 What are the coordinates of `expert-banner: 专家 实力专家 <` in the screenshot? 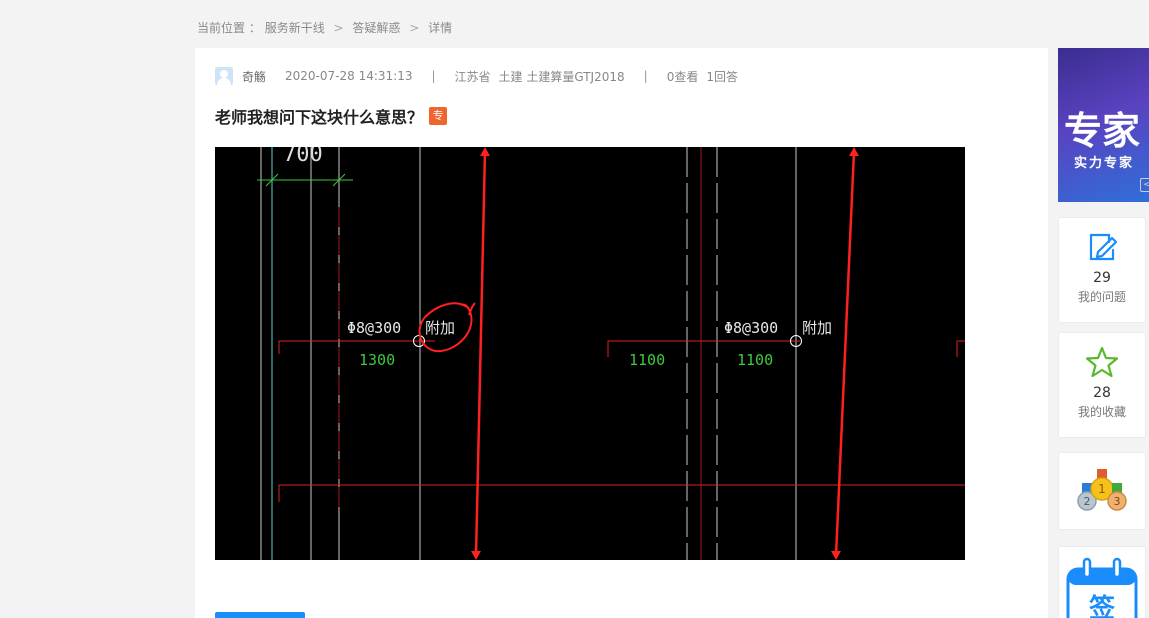 It's located at (1103, 125).